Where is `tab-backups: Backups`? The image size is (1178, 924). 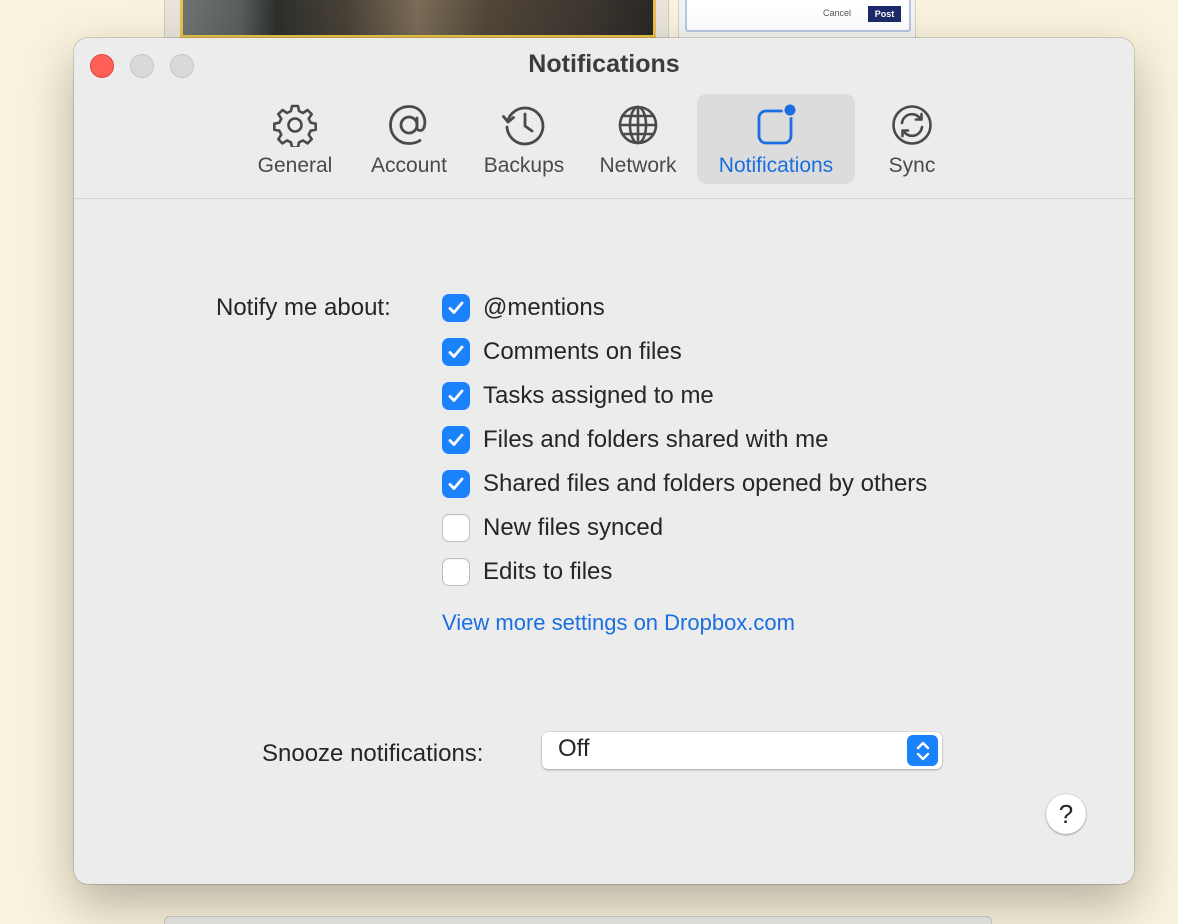
tab-backups: Backups is located at coordinates (524, 139).